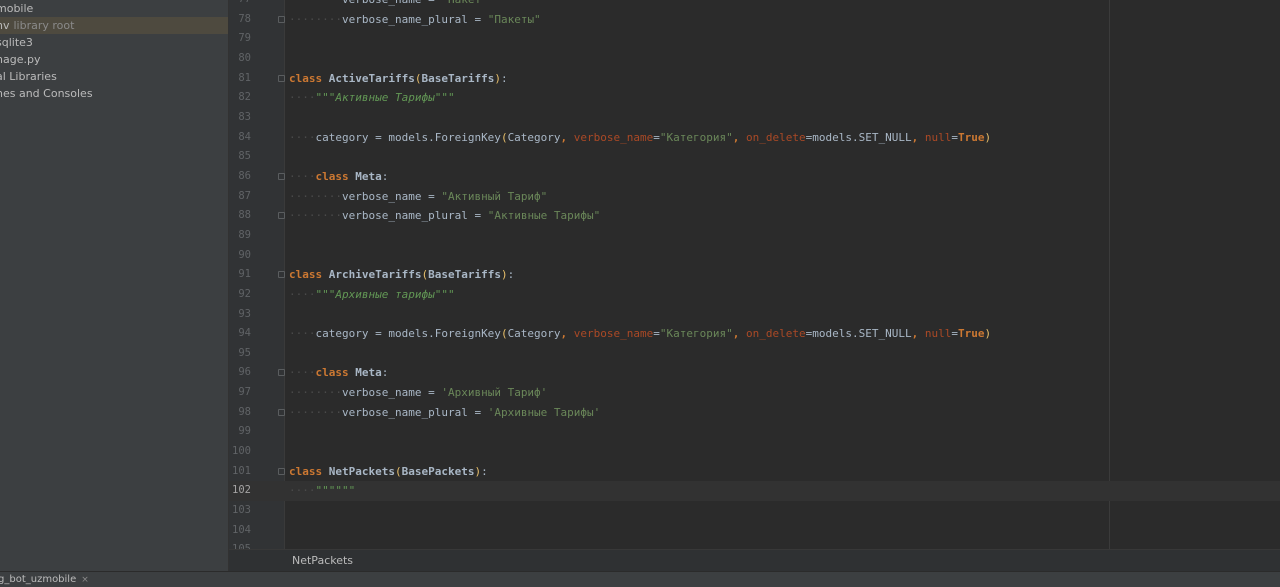 This screenshot has width=1280, height=587. What do you see at coordinates (754, 560) in the screenshot?
I see `breadcrumb: NetPackets` at bounding box center [754, 560].